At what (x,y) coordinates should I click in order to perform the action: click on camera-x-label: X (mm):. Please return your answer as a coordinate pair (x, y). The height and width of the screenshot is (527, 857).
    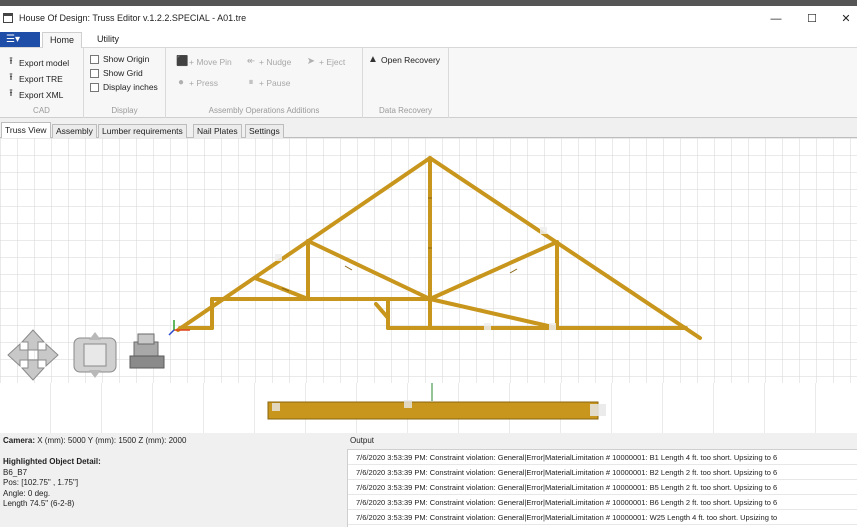
    Looking at the image, I should click on (51, 440).